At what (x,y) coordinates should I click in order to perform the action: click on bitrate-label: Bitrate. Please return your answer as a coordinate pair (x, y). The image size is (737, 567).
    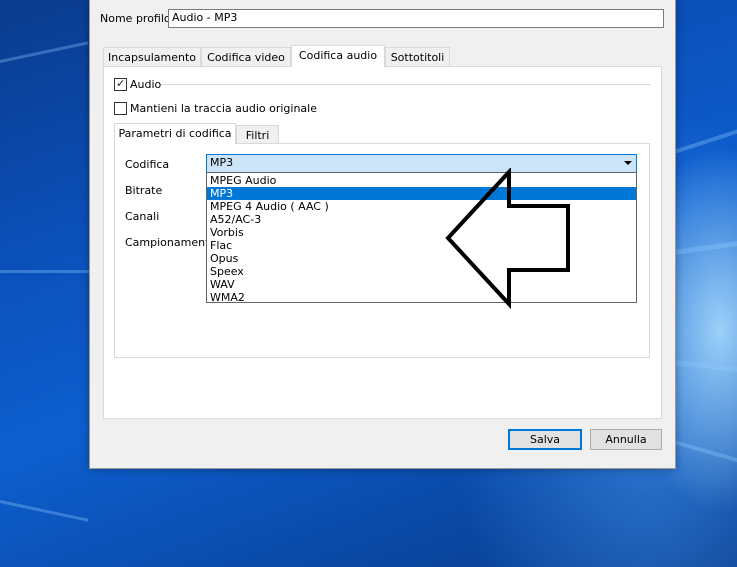
    Looking at the image, I should click on (144, 190).